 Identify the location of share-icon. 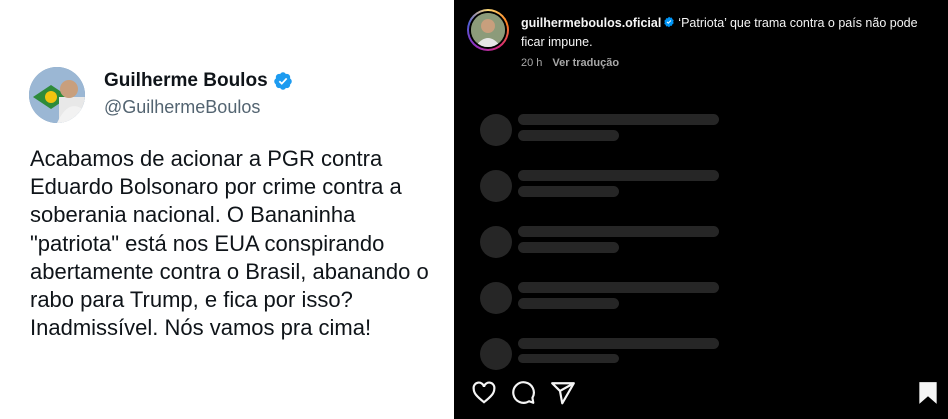
(563, 393).